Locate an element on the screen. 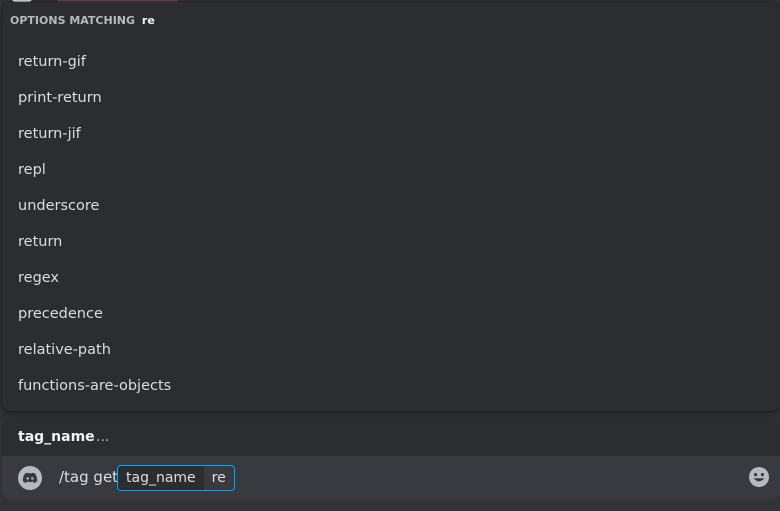 The image size is (780, 511). autocomplete-option: return-jif is located at coordinates (391, 134).